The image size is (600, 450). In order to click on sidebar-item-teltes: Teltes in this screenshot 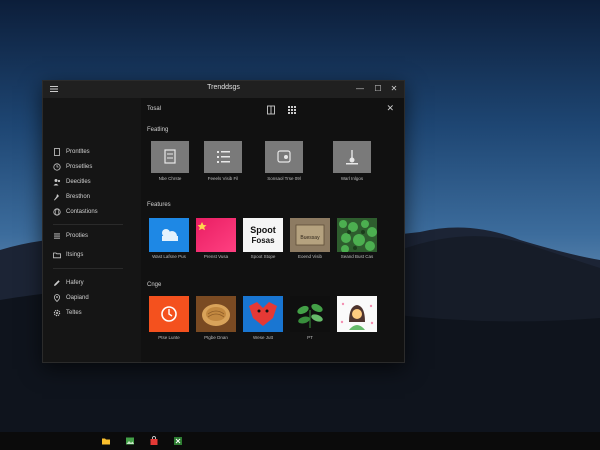, I will do `click(67, 313)`.